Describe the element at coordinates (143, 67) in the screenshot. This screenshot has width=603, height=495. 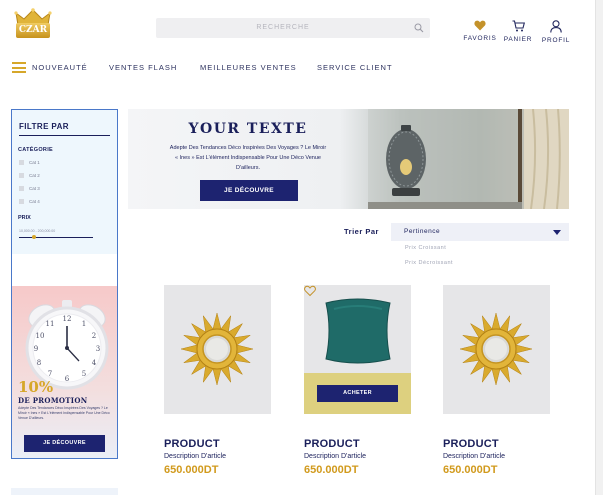
I see `nav-item-ventes-flash: VENTES FLASH` at that location.